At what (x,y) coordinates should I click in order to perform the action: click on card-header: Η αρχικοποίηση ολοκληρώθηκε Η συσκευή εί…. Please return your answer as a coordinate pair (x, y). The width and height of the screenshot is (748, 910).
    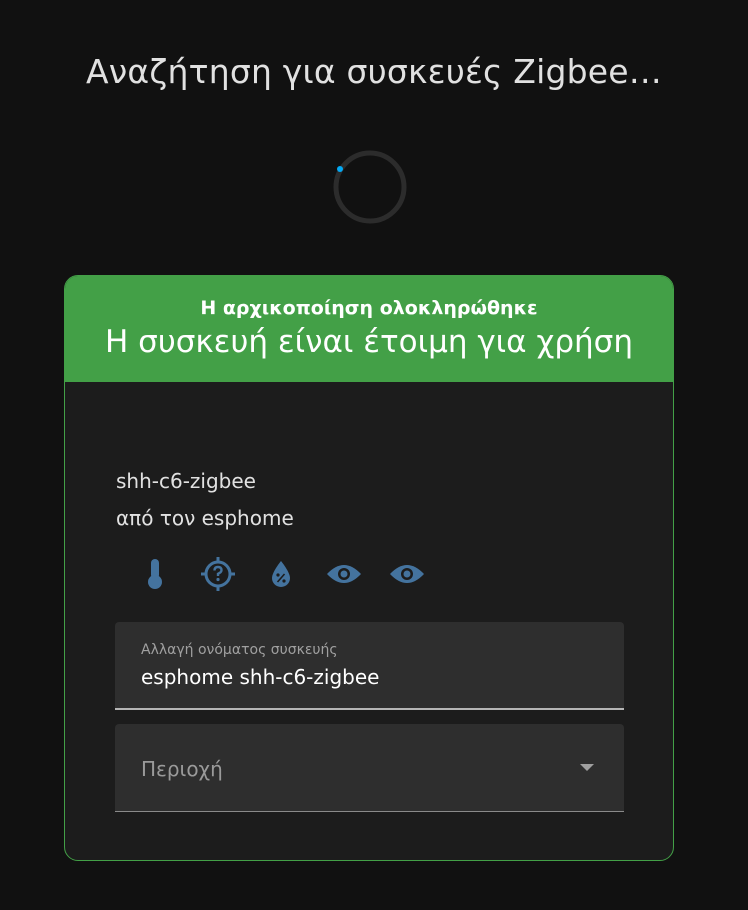
    Looking at the image, I should click on (369, 329).